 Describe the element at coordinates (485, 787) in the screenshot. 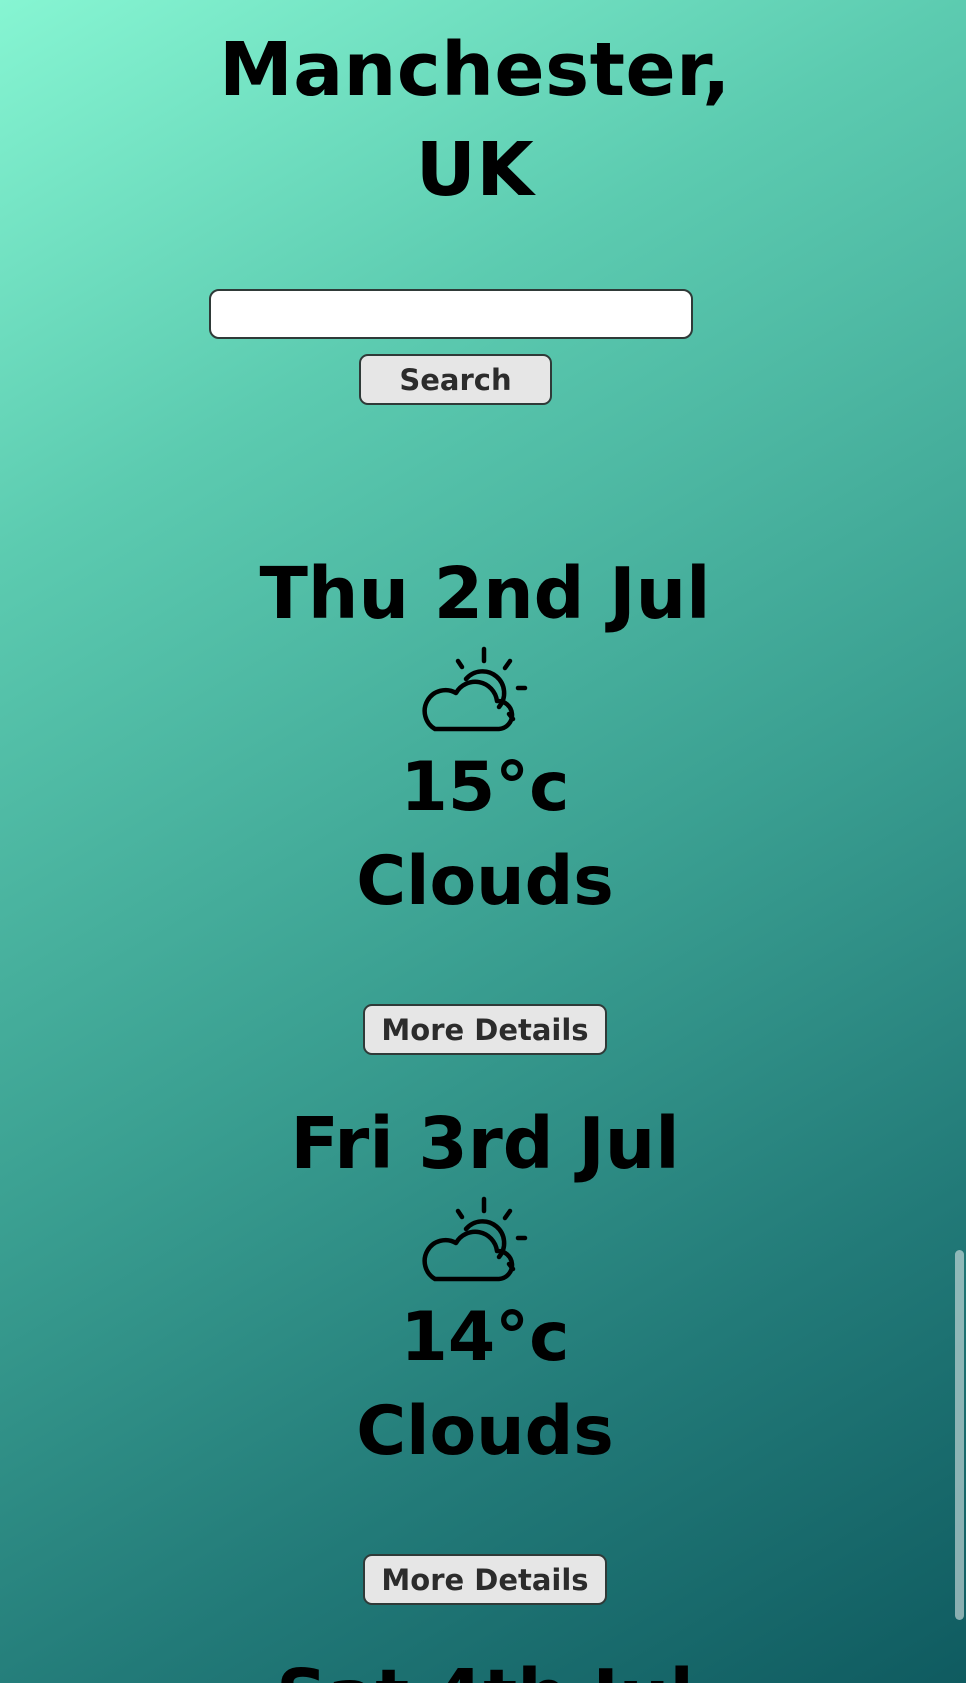

I see `forecast-temperature: 15°c` at that location.